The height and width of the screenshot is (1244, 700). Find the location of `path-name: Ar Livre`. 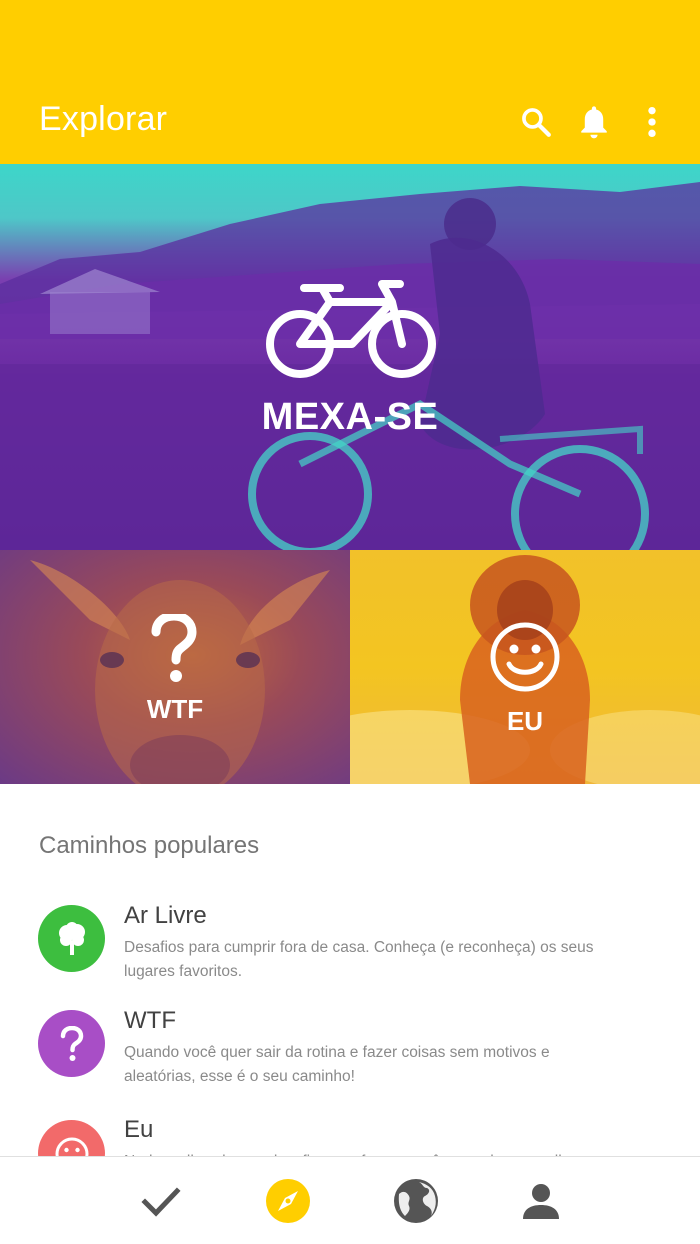

path-name: Ar Livre is located at coordinates (165, 915).